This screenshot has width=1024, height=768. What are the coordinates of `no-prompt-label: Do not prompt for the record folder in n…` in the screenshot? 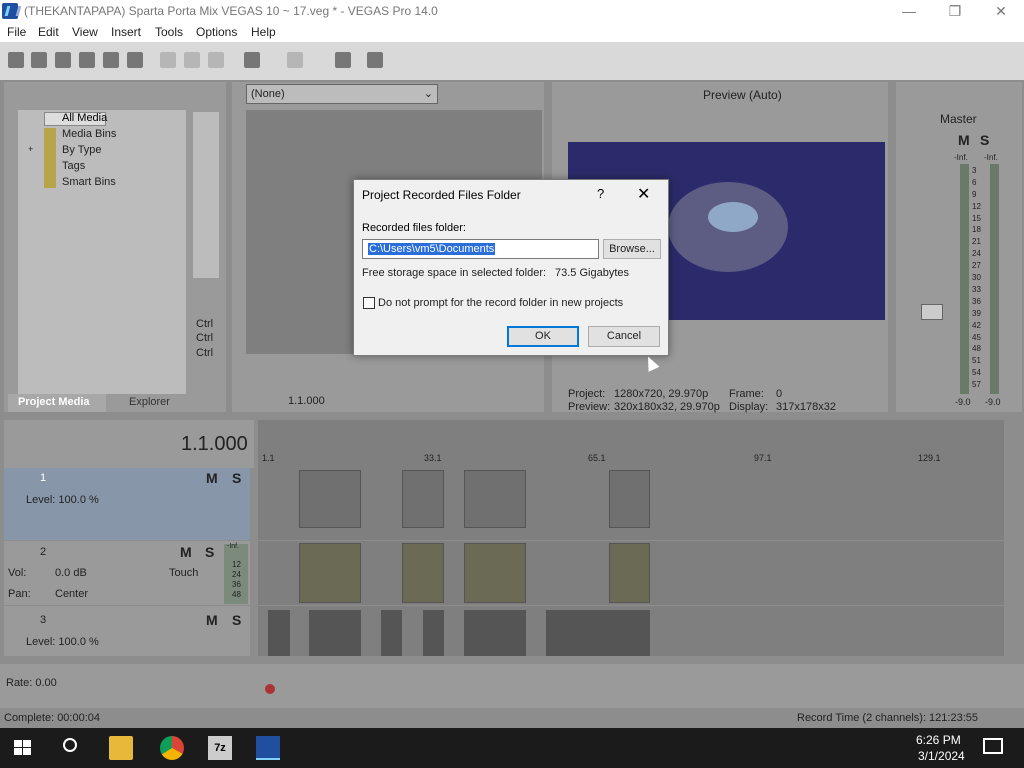 It's located at (500, 303).